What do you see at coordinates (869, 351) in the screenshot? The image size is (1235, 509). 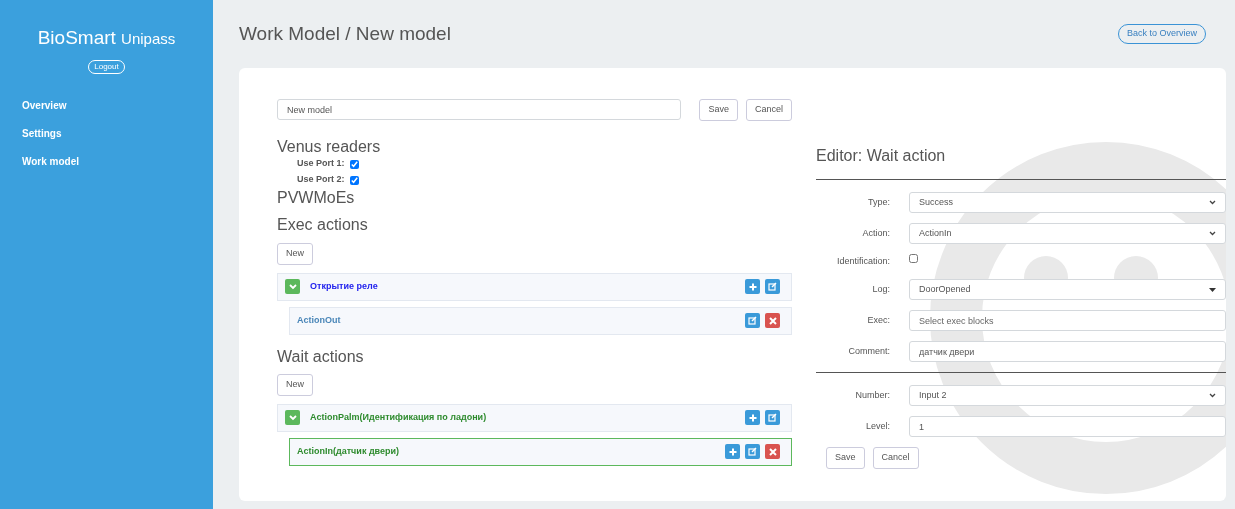 I see `field-label: Comment:` at bounding box center [869, 351].